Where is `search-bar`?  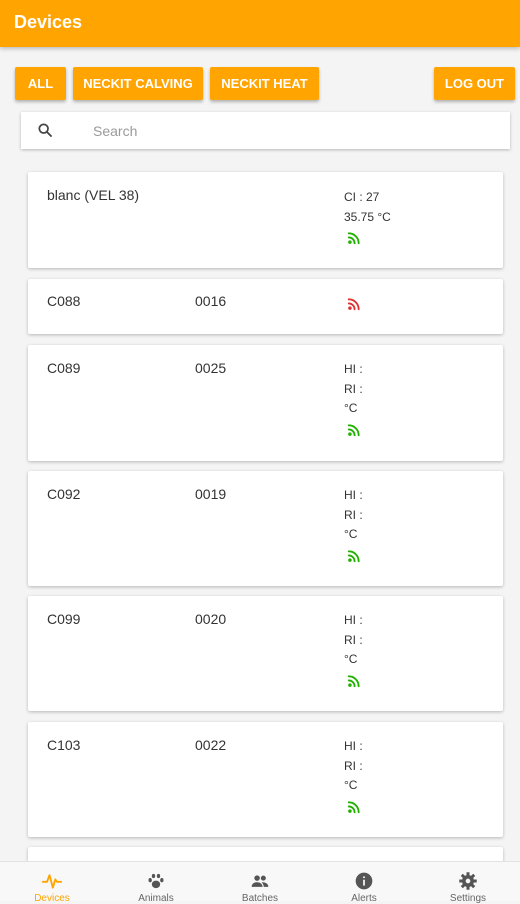 search-bar is located at coordinates (265, 130).